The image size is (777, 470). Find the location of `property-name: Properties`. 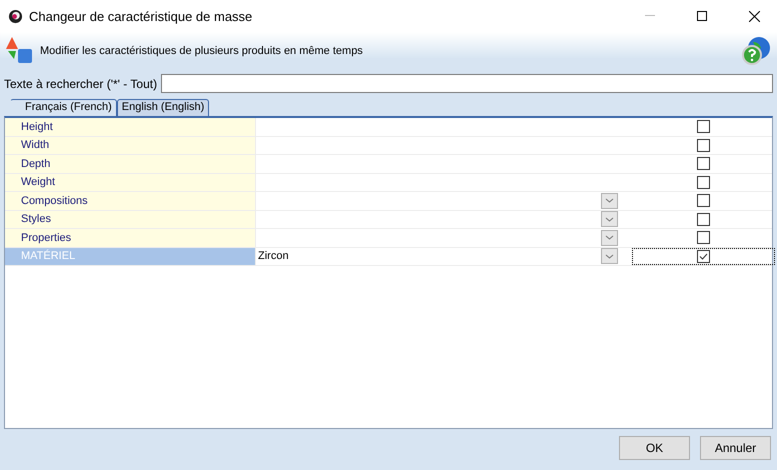

property-name: Properties is located at coordinates (130, 237).